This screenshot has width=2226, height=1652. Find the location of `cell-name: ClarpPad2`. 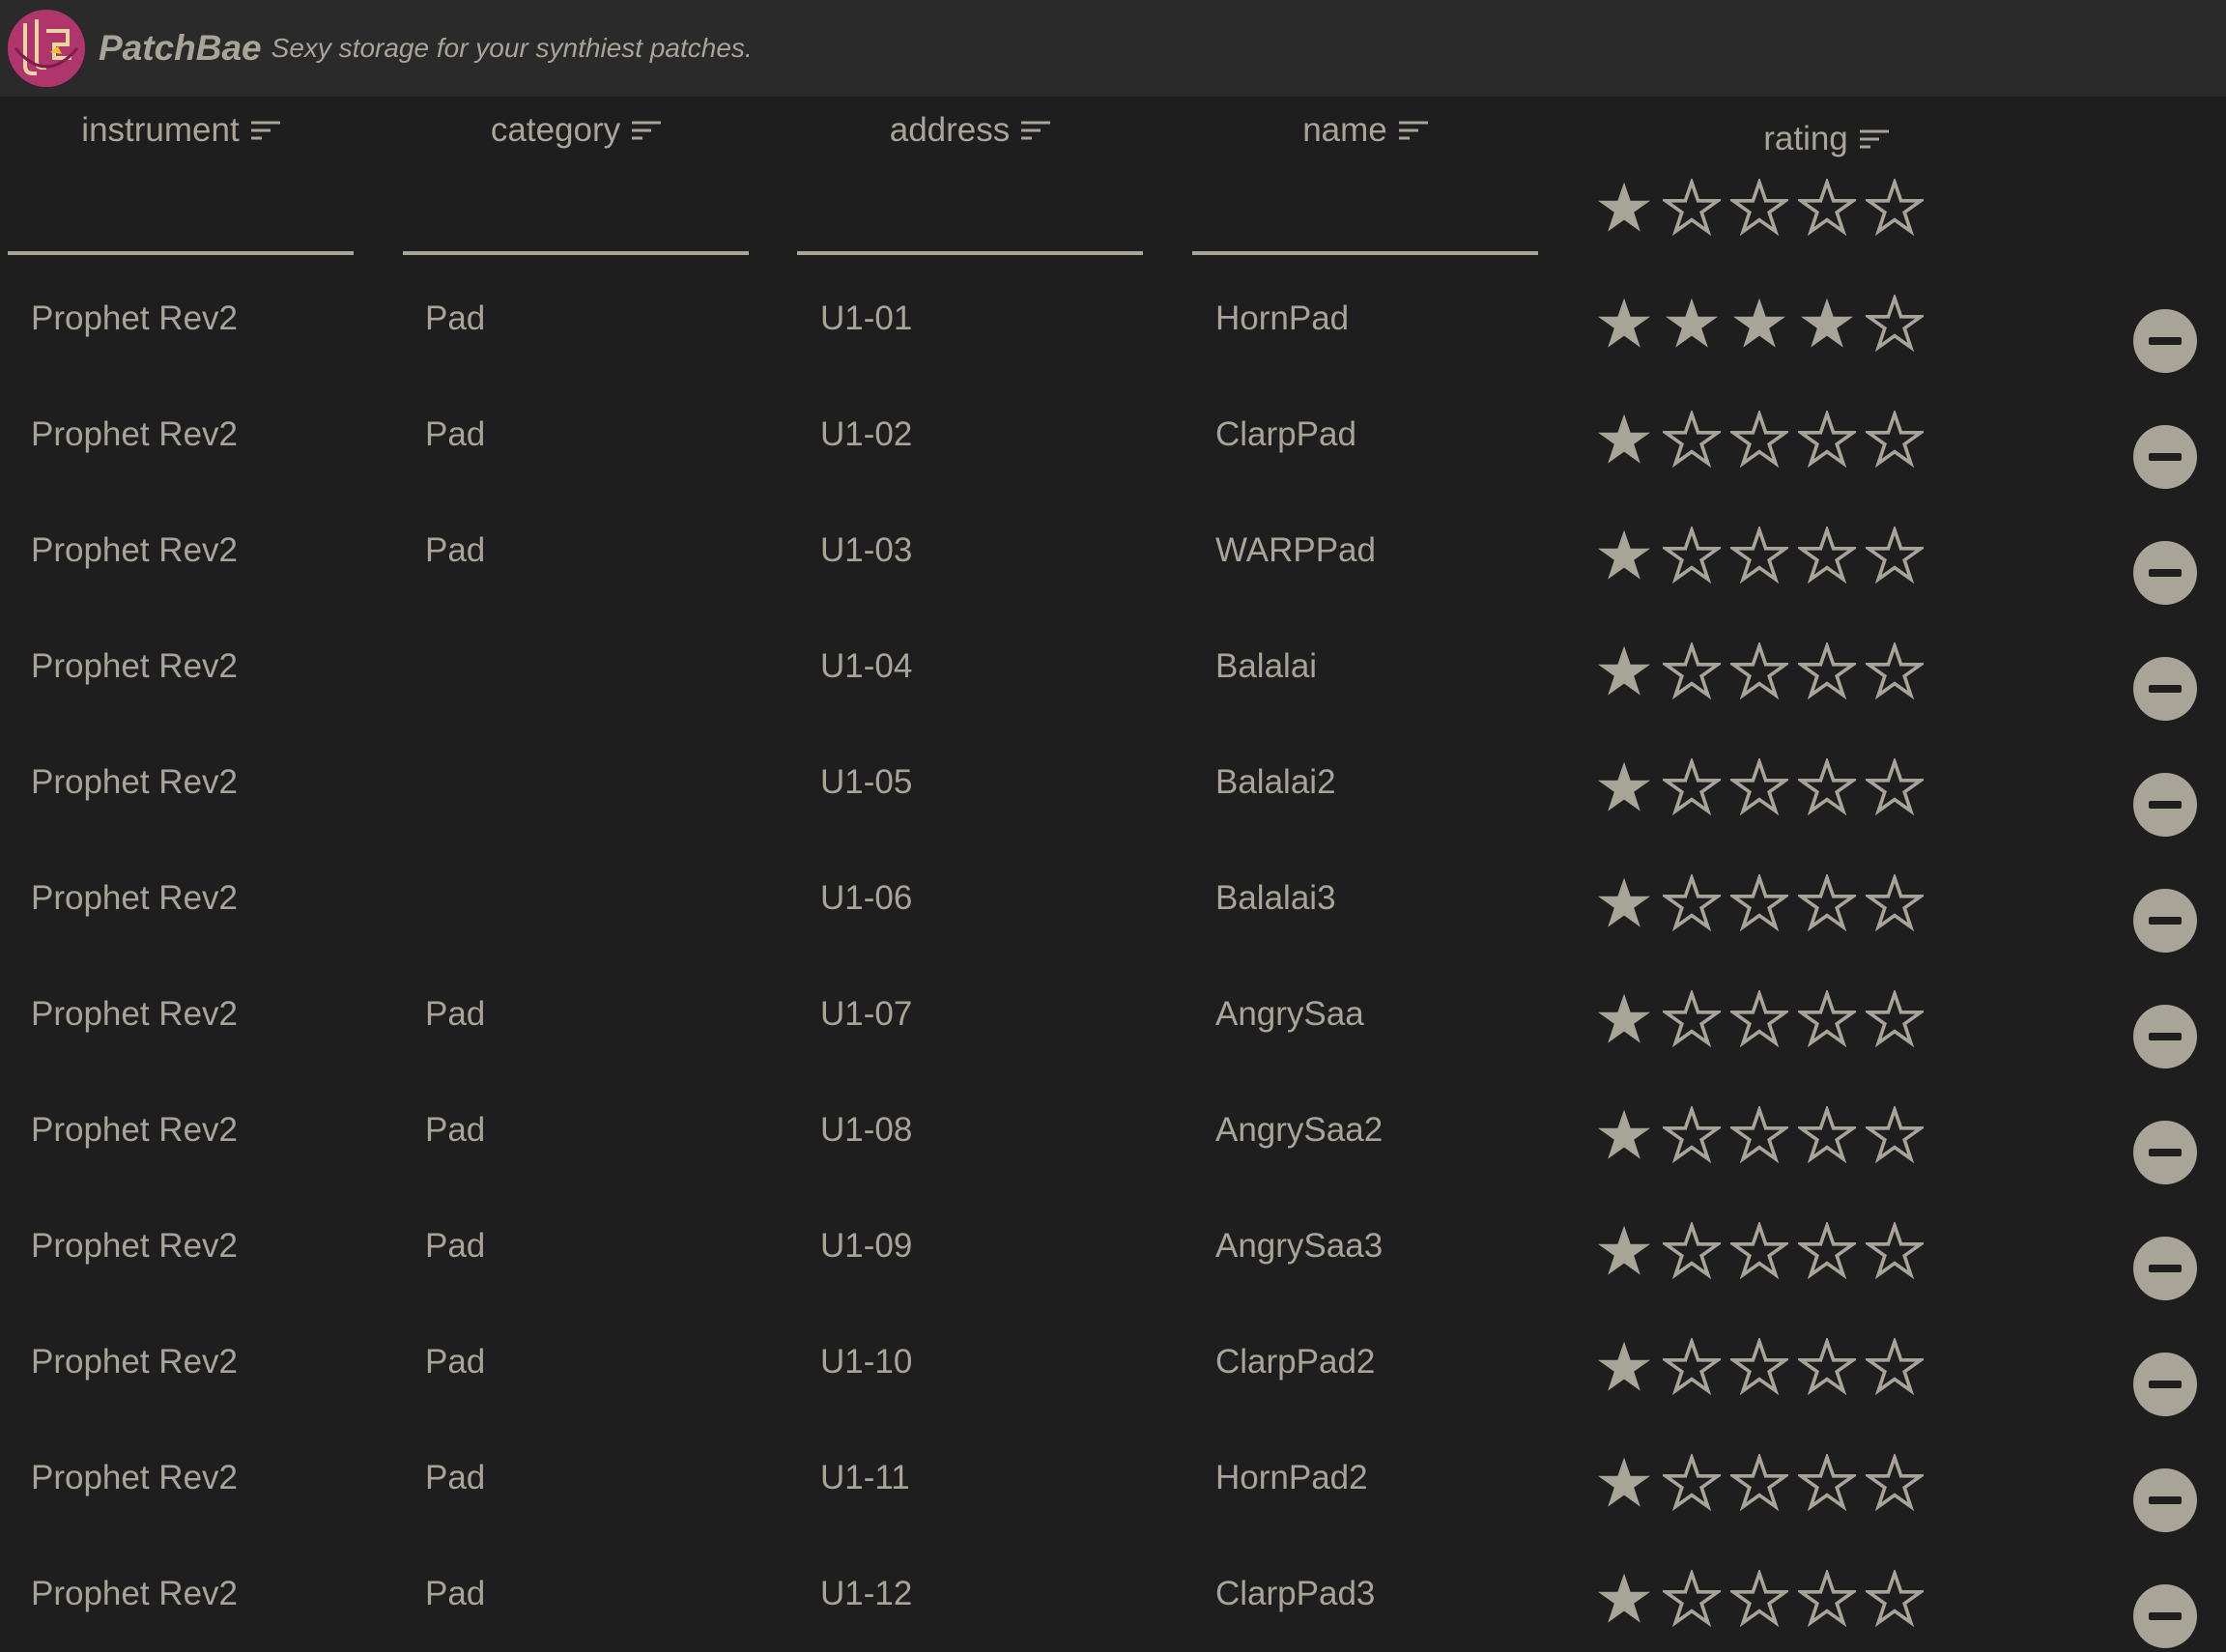

cell-name: ClarpPad2 is located at coordinates (1295, 1362).